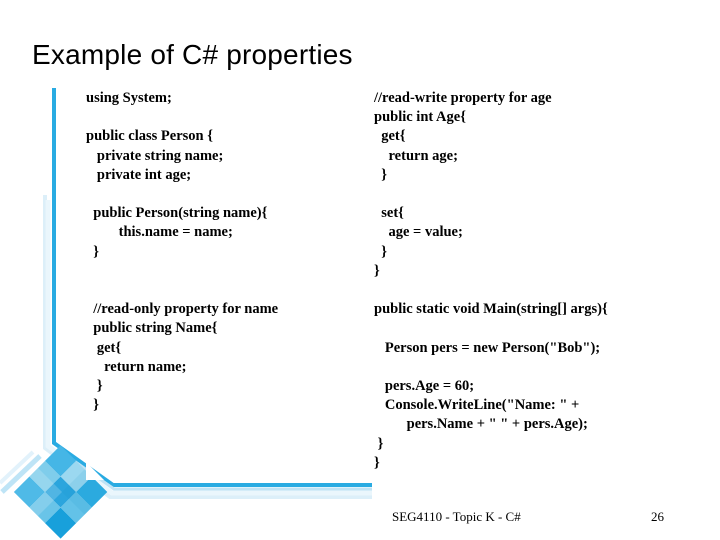  What do you see at coordinates (420, 117) in the screenshot?
I see `code-right-line: public int Age{` at bounding box center [420, 117].